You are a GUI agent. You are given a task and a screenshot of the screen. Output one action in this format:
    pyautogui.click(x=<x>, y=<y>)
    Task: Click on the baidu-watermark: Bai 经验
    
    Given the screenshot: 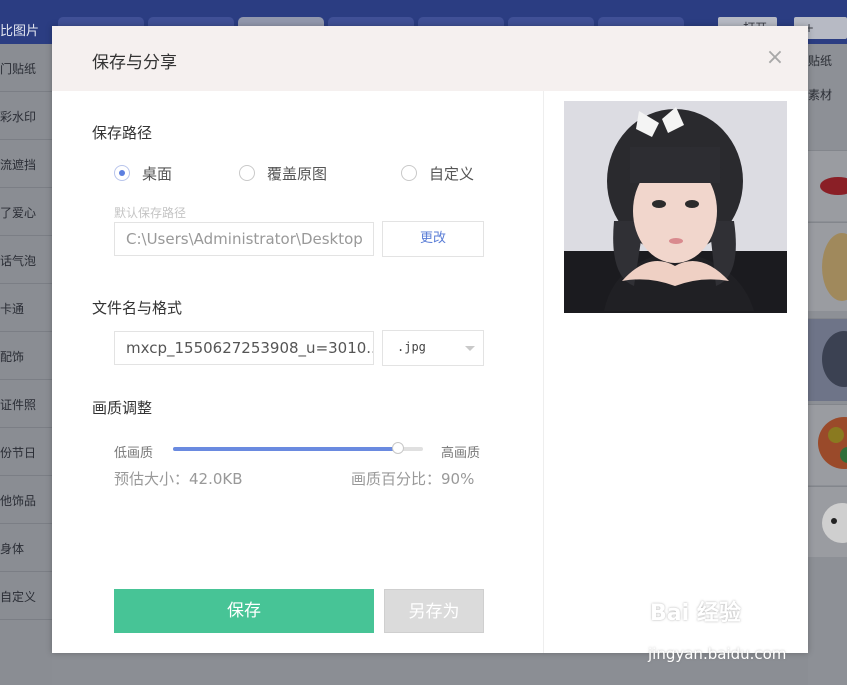 What is the action you would take?
    pyautogui.click(x=695, y=613)
    